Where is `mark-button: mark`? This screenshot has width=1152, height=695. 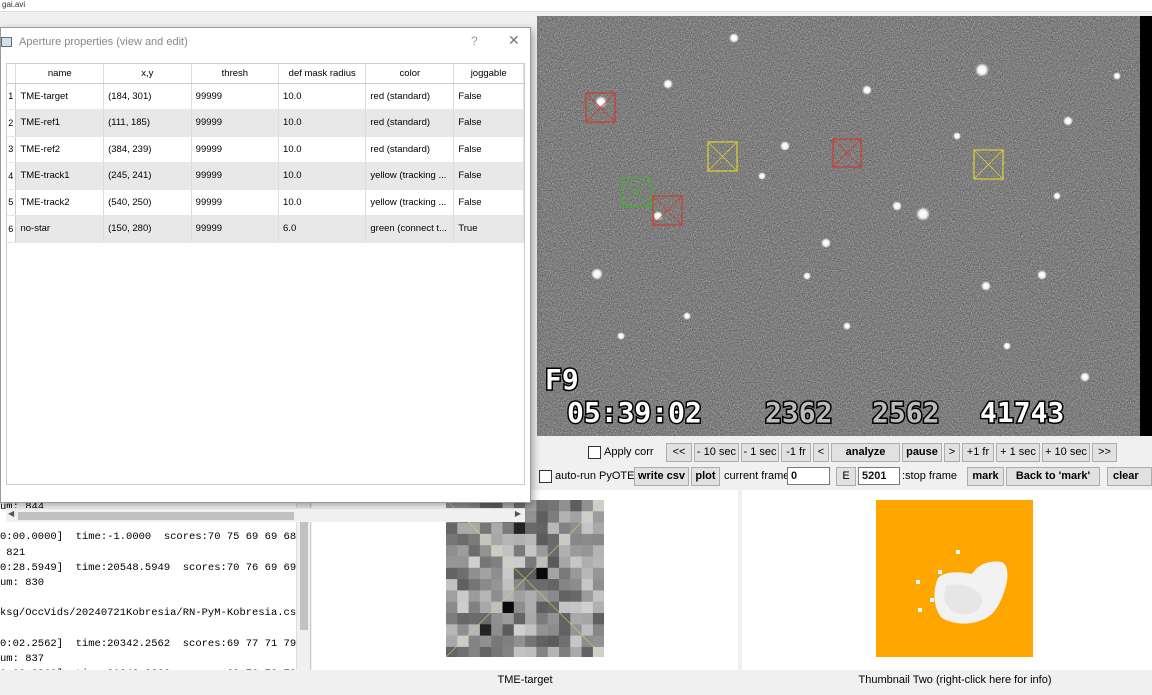
mark-button: mark is located at coordinates (985, 476).